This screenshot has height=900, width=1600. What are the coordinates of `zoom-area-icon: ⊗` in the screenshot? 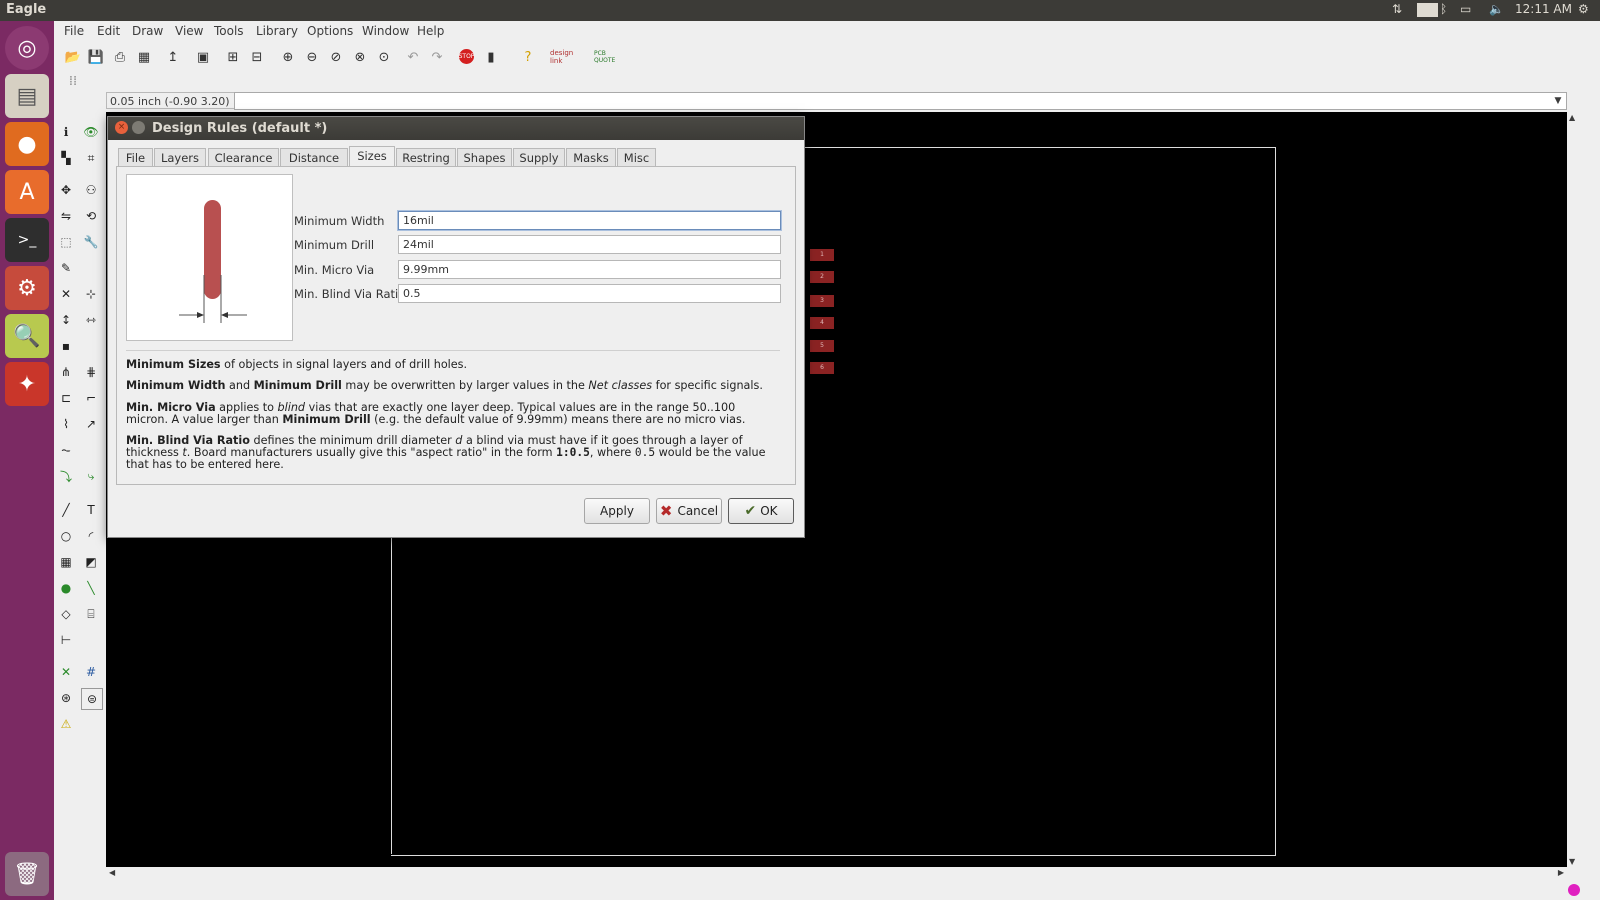 It's located at (360, 57).